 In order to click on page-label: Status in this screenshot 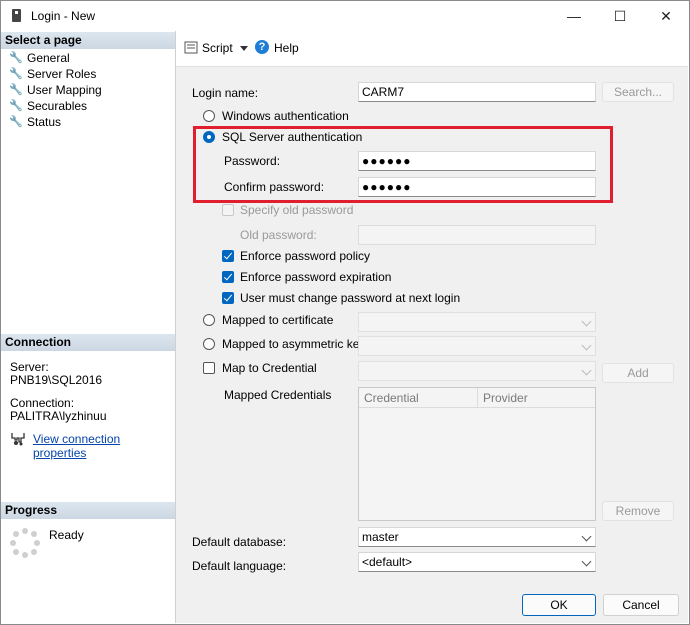, I will do `click(44, 122)`.